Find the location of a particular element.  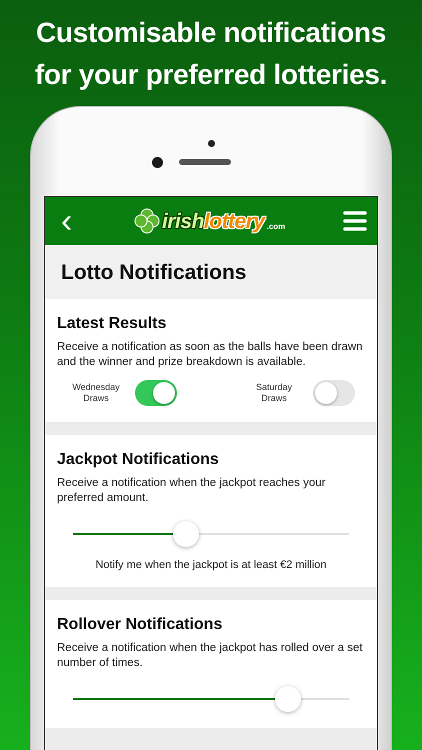

headline: Customisable notifications for your preferred lotteries. is located at coordinates (211, 54).